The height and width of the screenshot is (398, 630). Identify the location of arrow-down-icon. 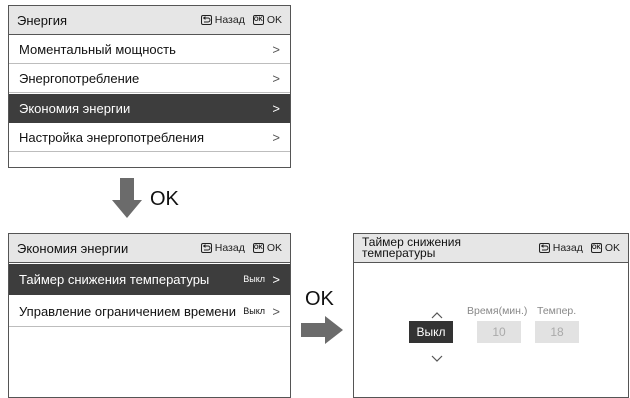
(127, 198).